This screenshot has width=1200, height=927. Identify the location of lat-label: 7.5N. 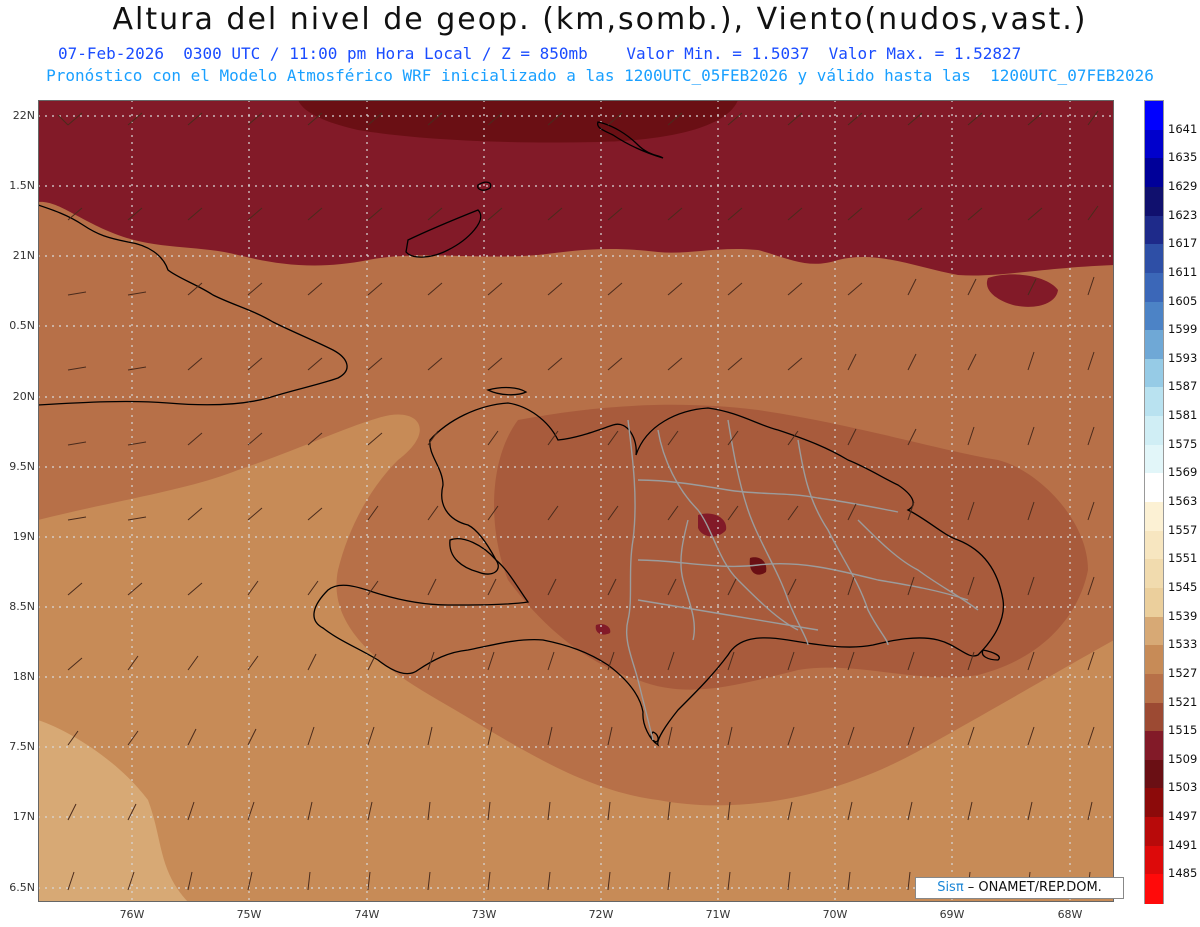
(22, 746).